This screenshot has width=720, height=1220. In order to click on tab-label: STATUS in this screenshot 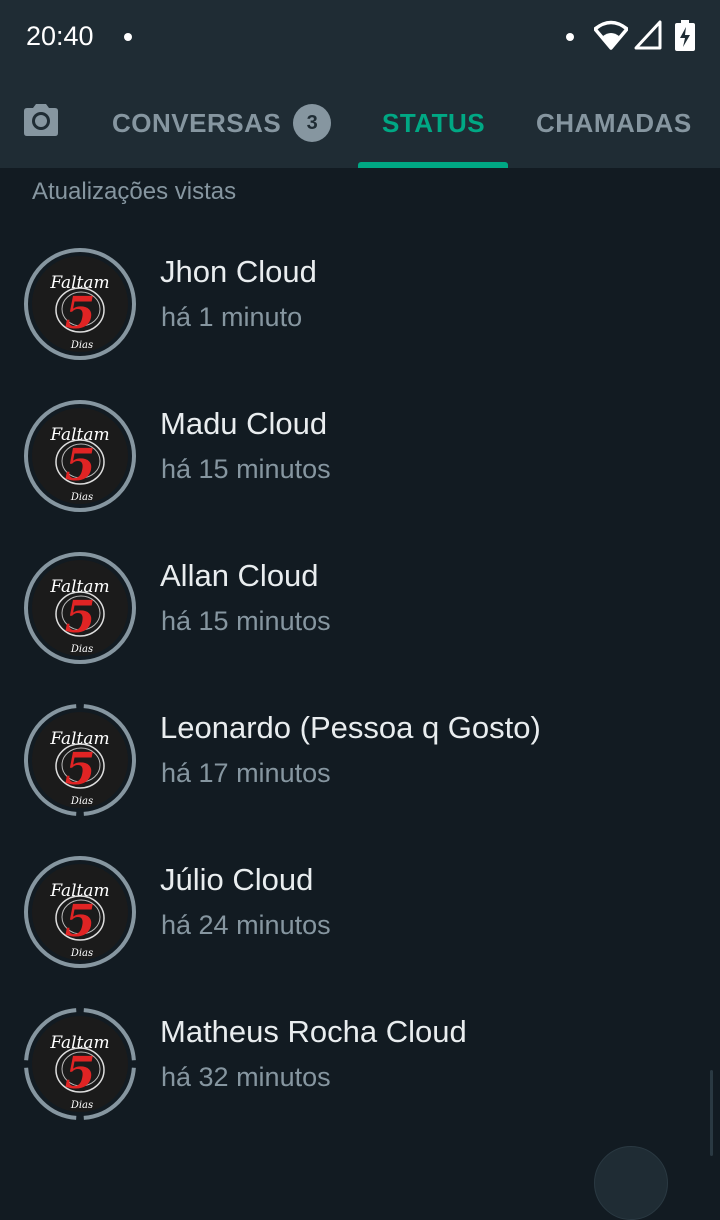, I will do `click(434, 122)`.